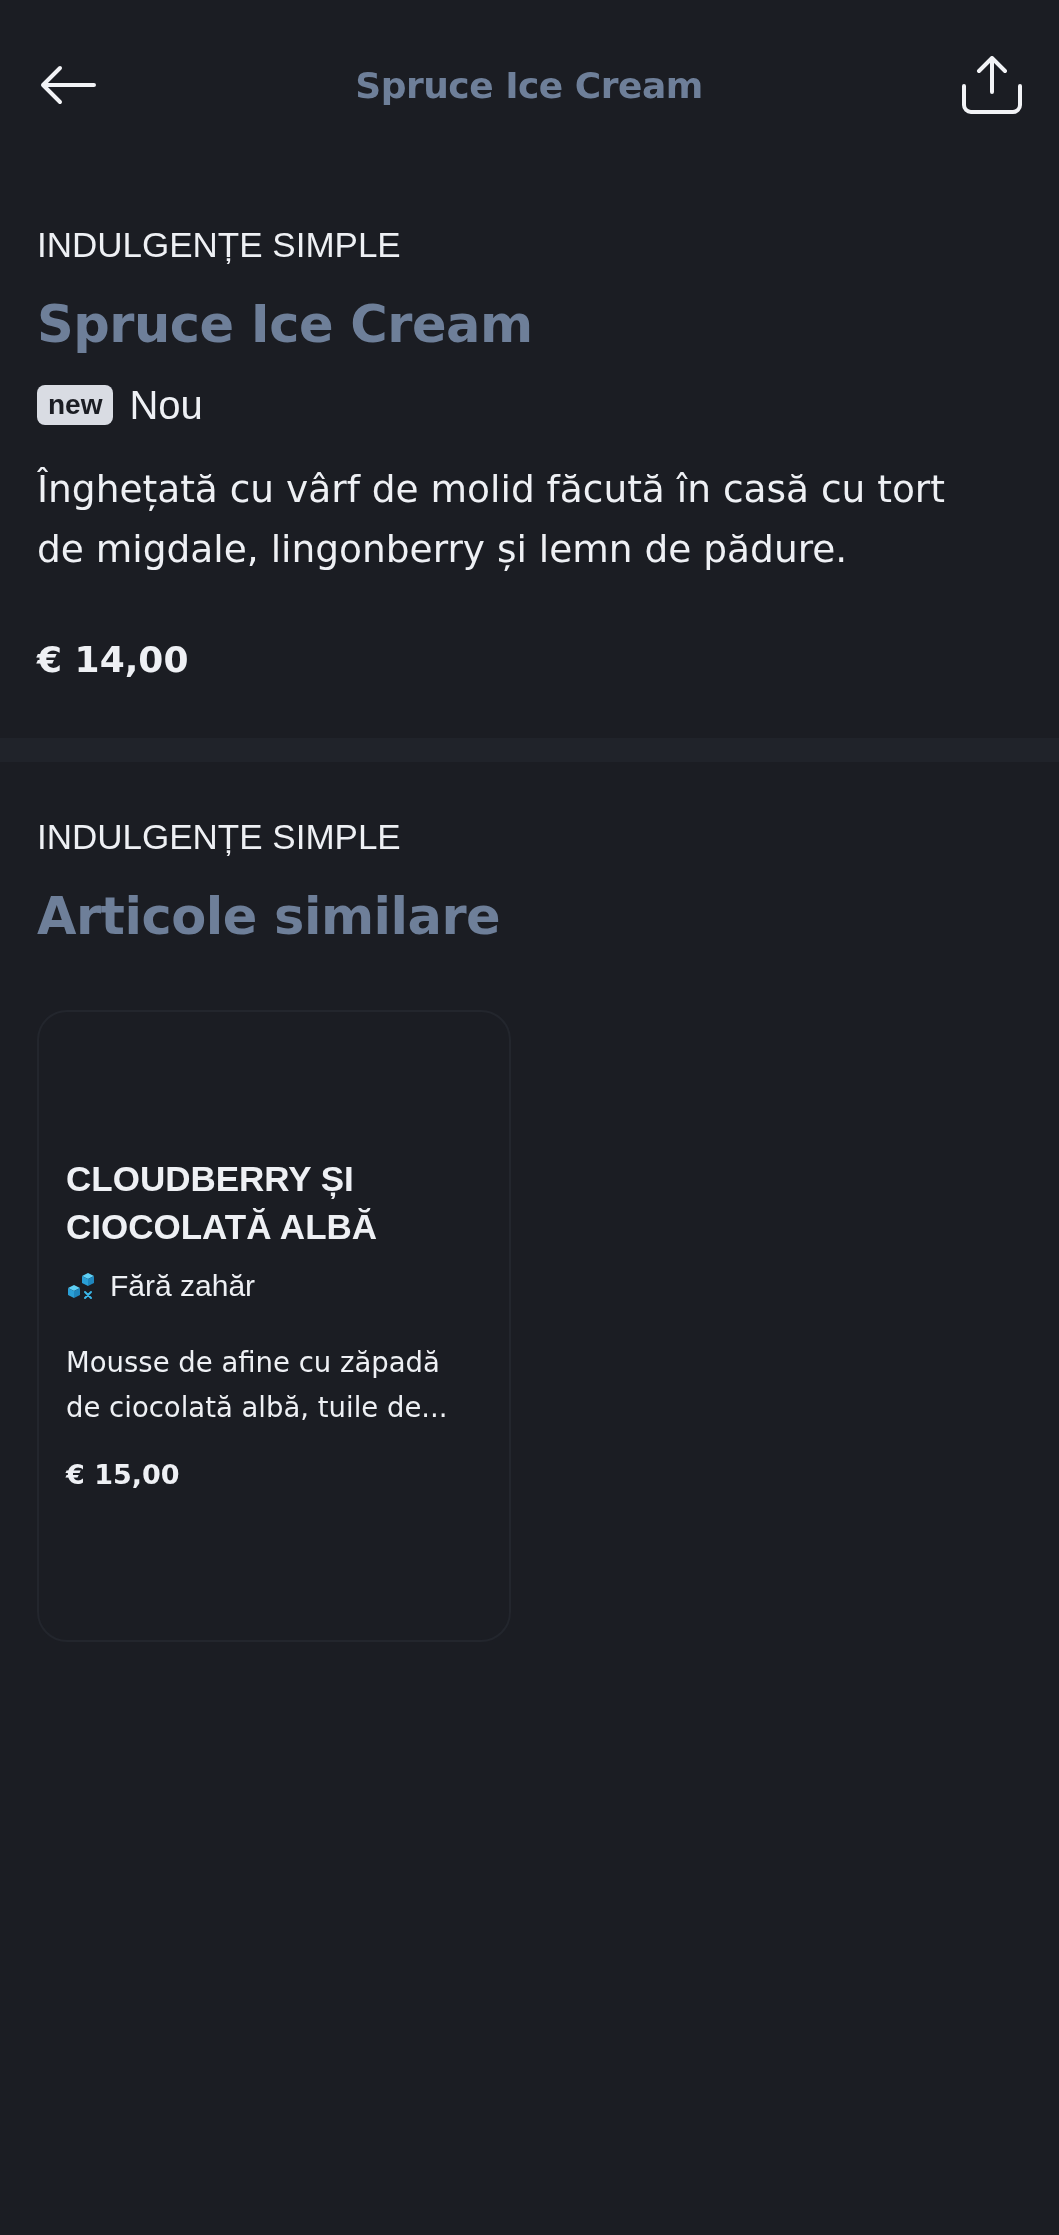  What do you see at coordinates (75, 405) in the screenshot?
I see `new-badge: new` at bounding box center [75, 405].